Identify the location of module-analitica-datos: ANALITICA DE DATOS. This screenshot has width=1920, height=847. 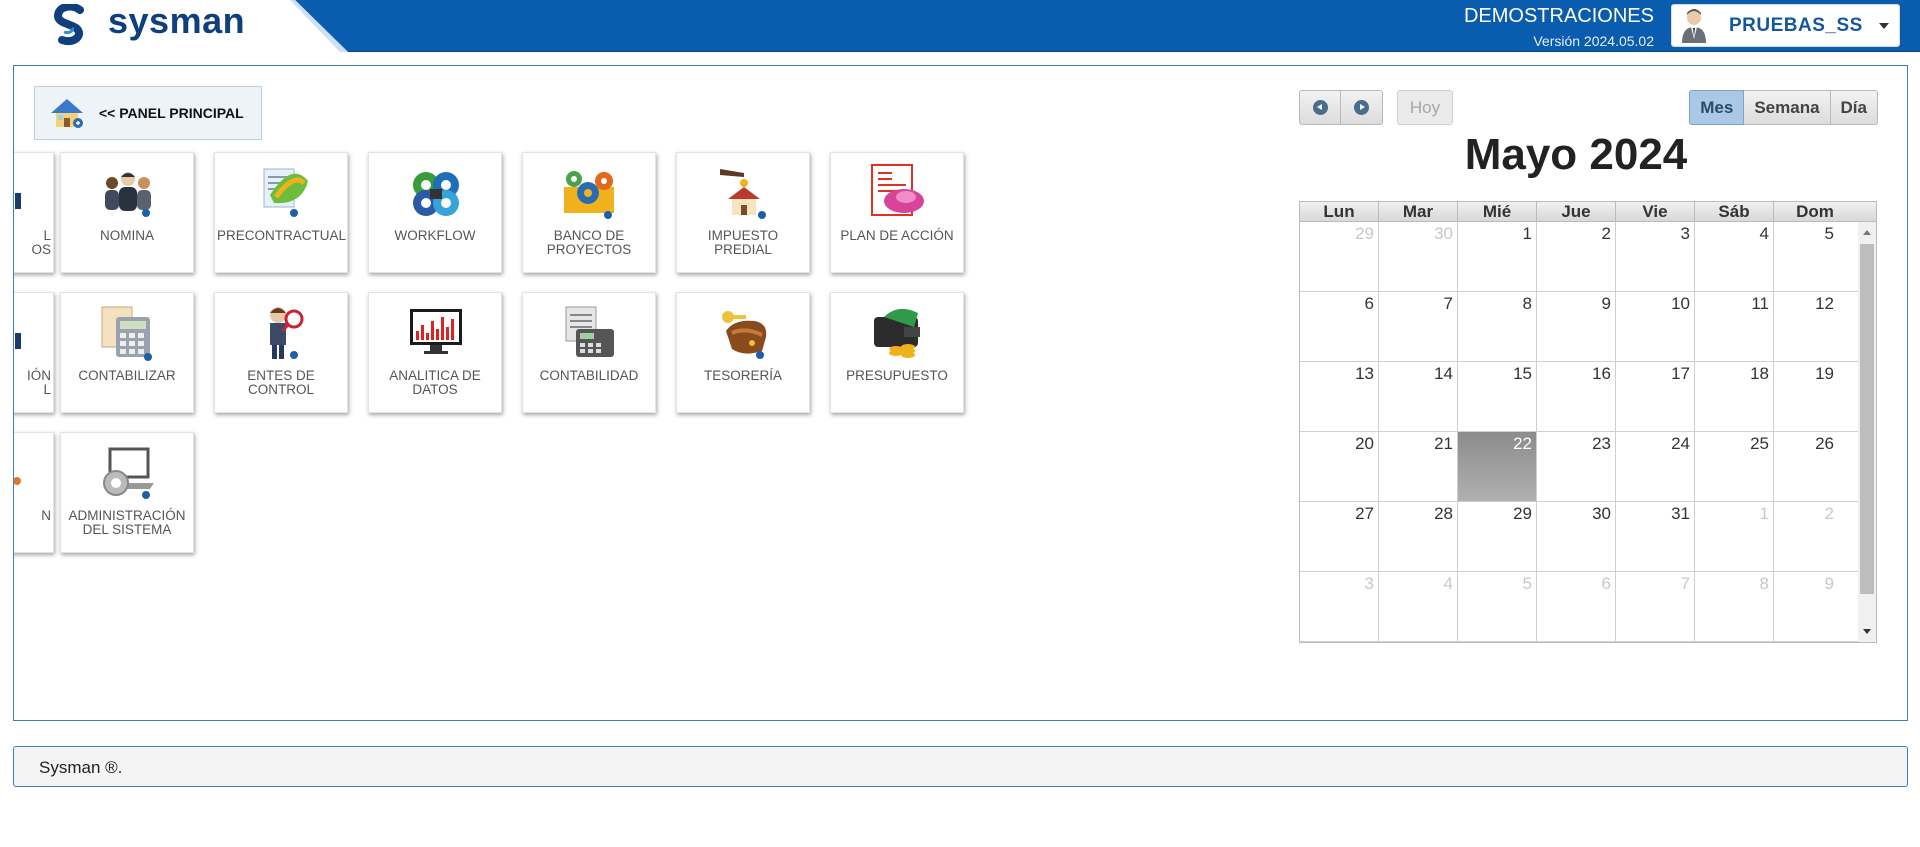
(435, 352).